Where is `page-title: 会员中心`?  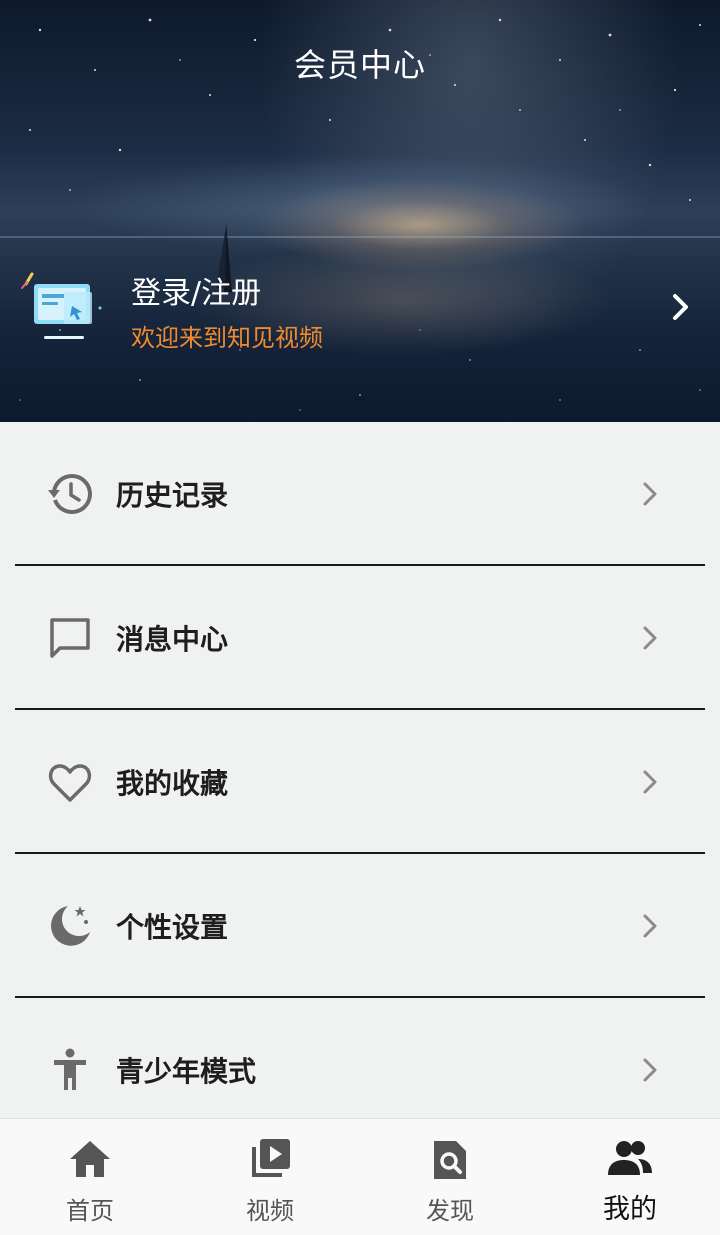 page-title: 会员中心 is located at coordinates (359, 65).